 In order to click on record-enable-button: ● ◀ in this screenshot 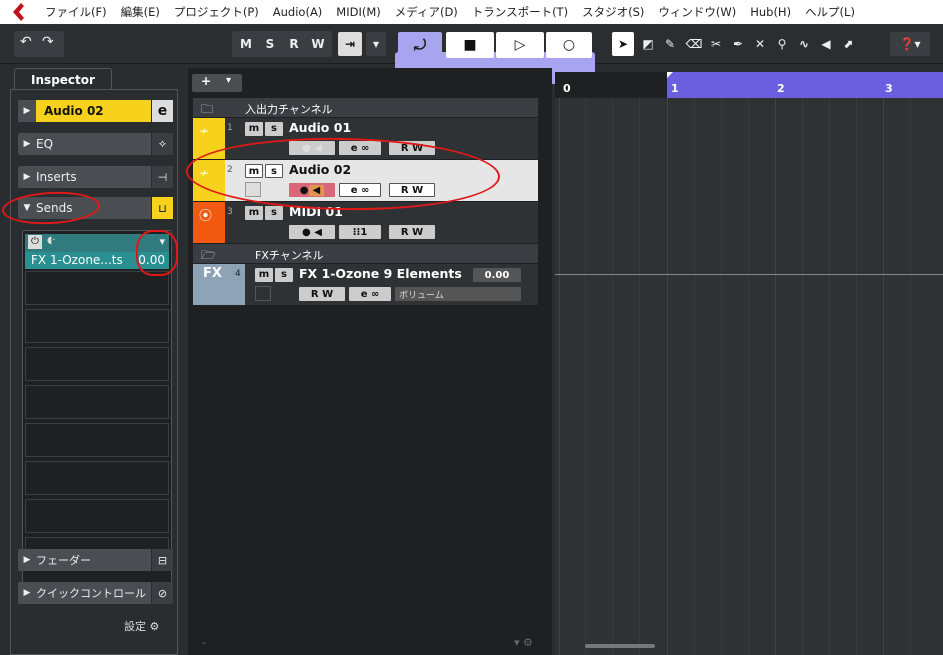, I will do `click(312, 232)`.